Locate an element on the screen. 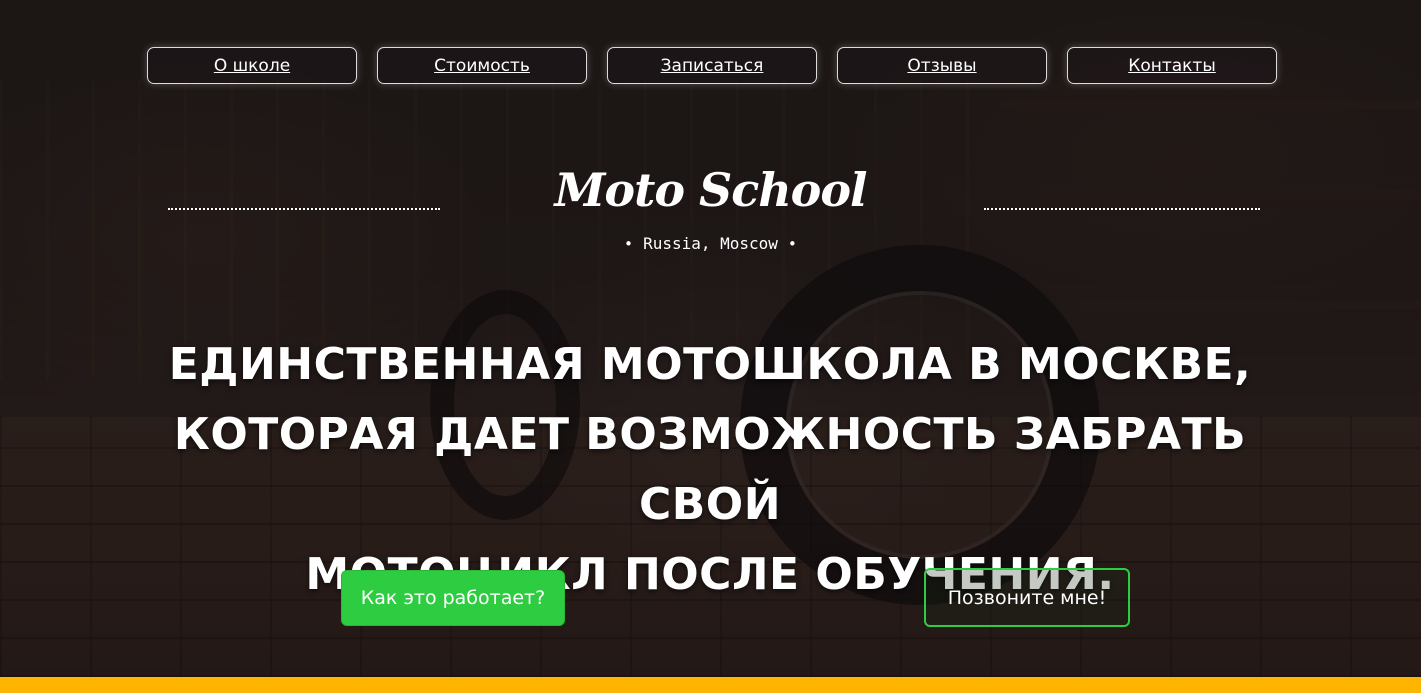 Image resolution: width=1421 pixels, height=693 pixels. nav-item-signup: Записаться is located at coordinates (712, 65).